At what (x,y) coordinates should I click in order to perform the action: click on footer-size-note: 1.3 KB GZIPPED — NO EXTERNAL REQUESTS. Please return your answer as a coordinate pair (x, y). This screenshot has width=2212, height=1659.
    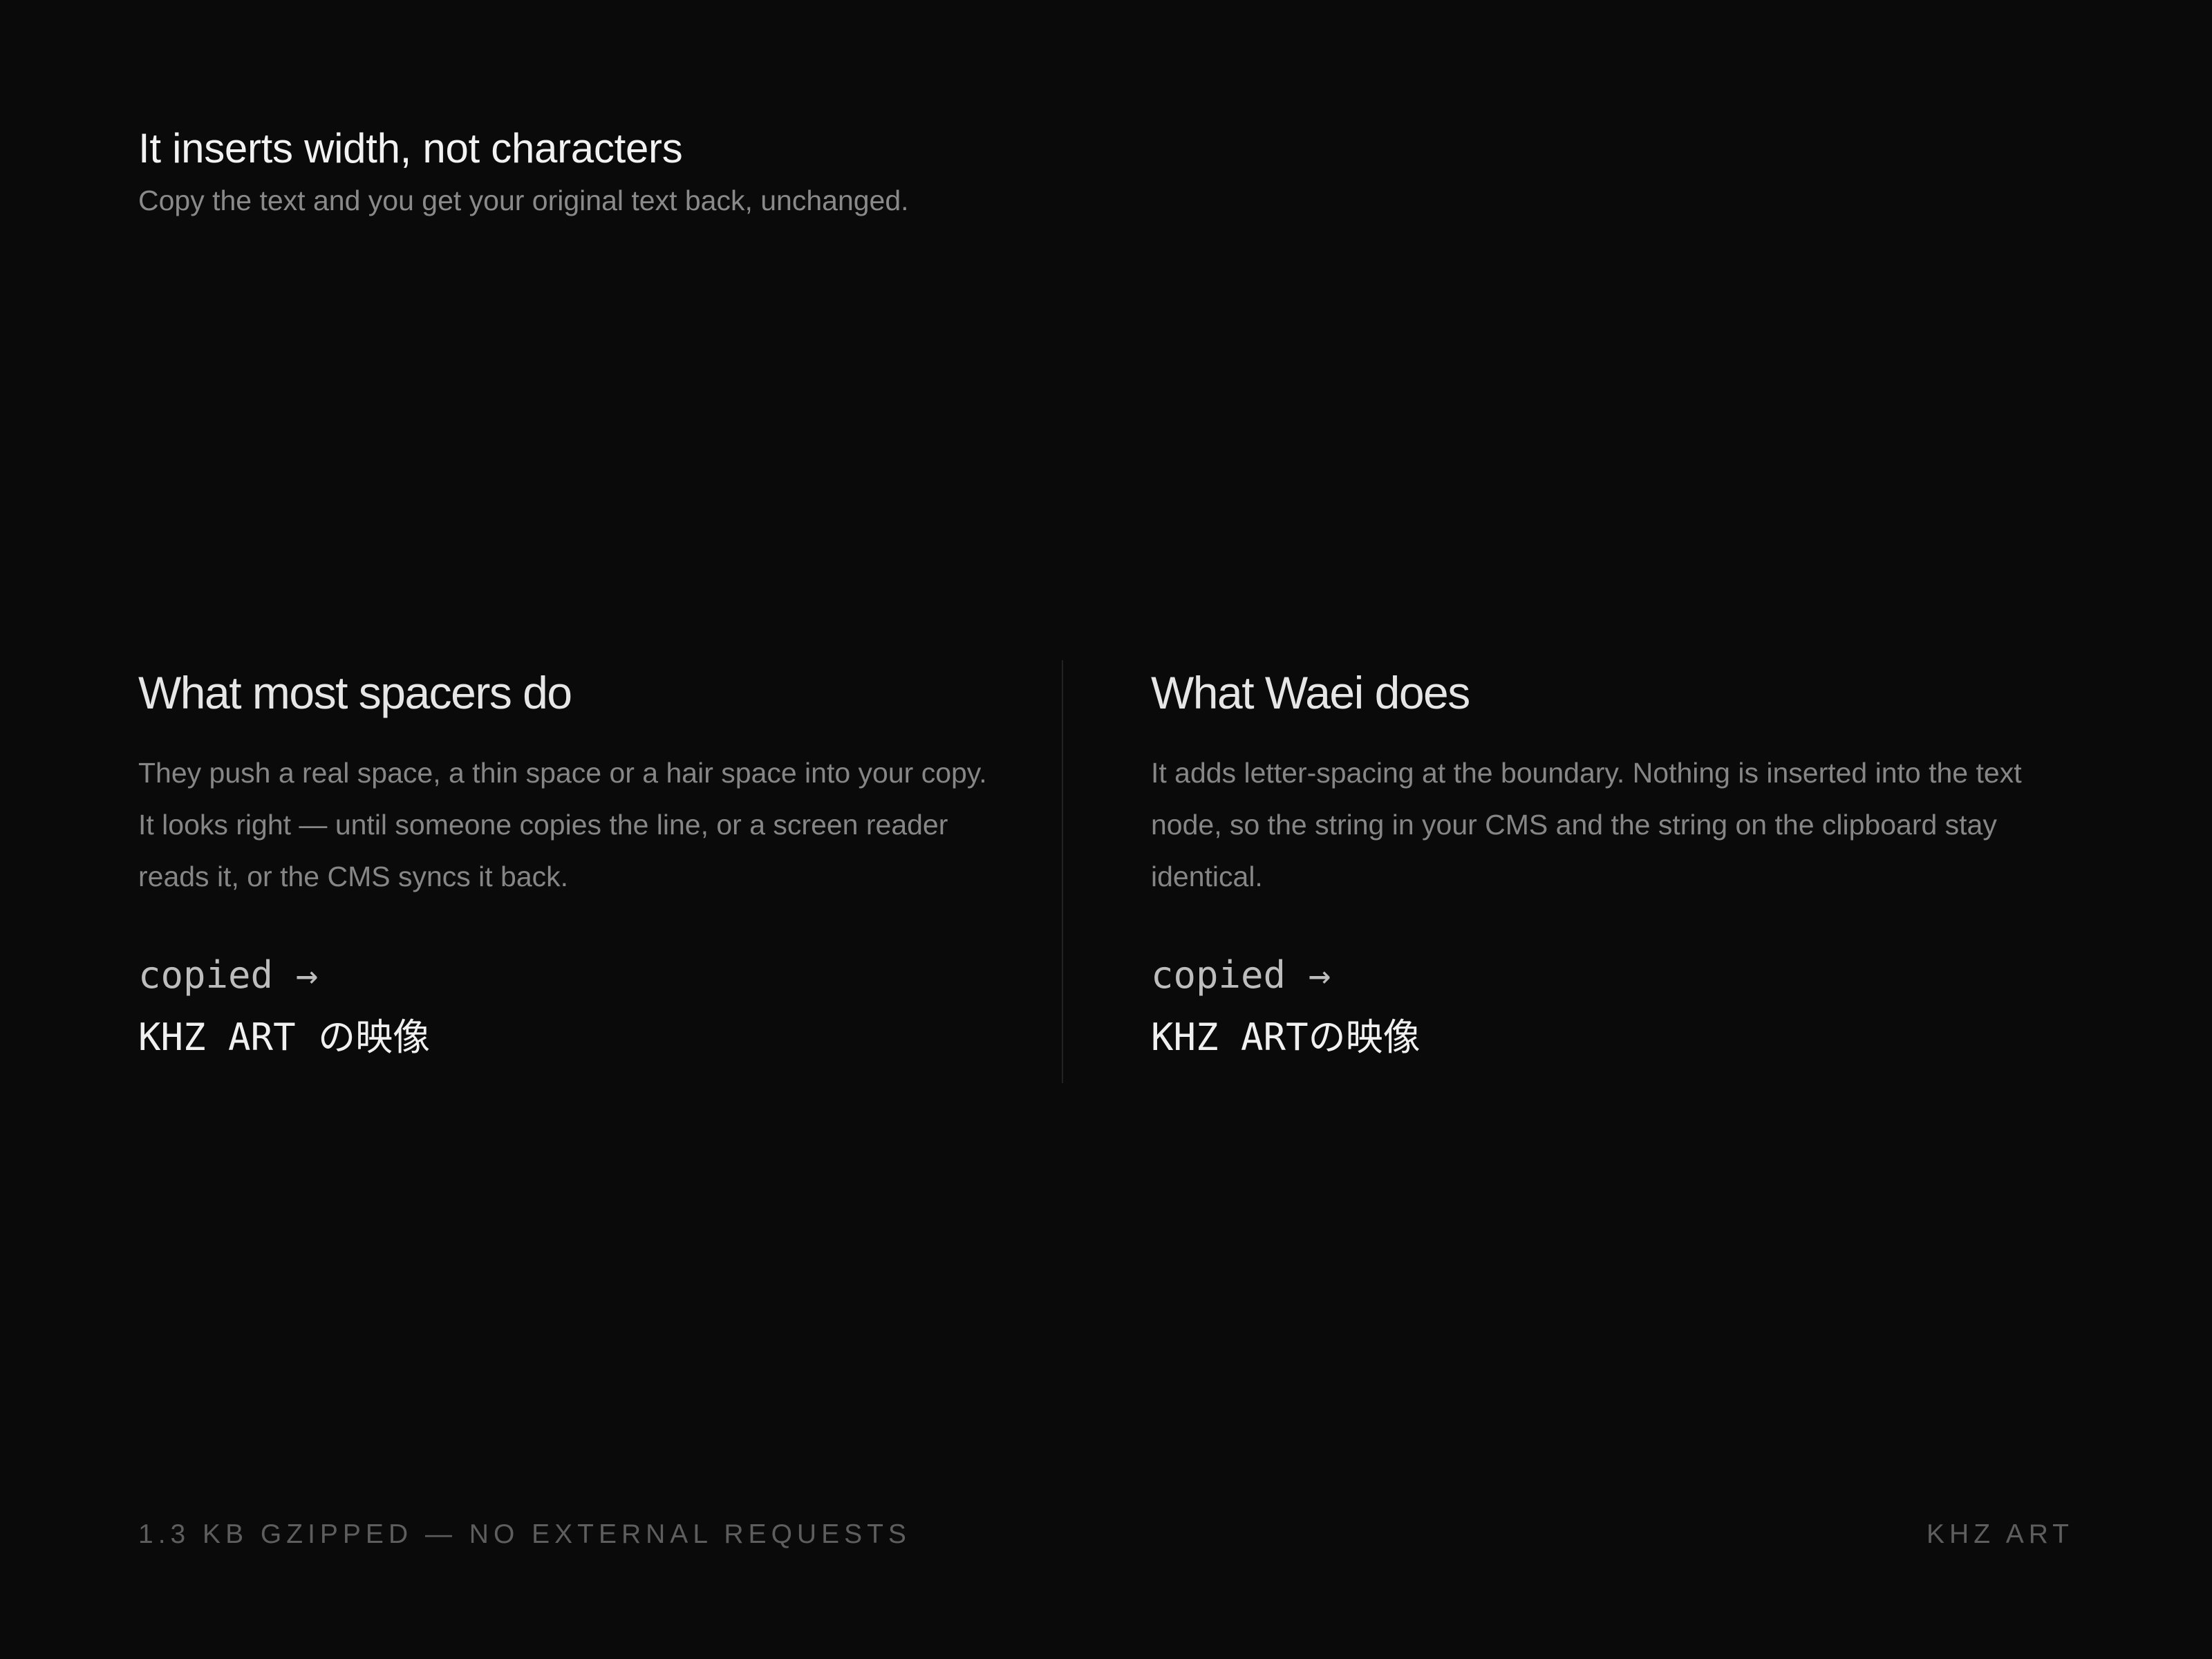
    Looking at the image, I should click on (524, 1534).